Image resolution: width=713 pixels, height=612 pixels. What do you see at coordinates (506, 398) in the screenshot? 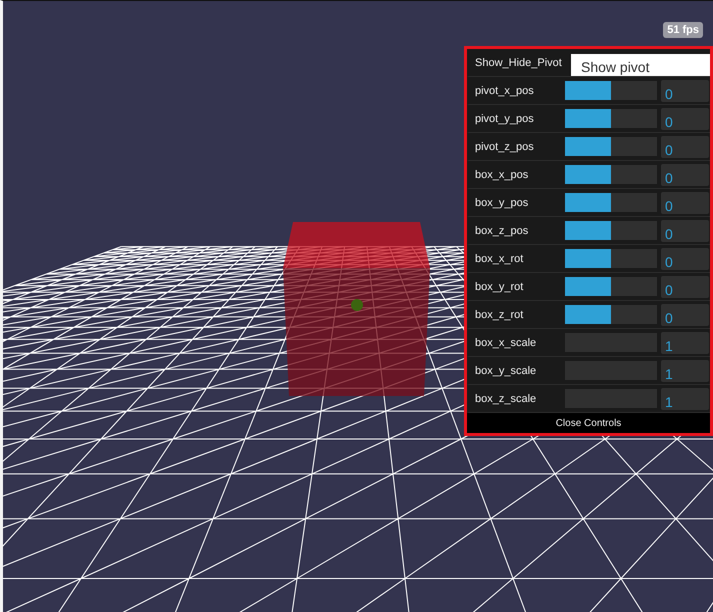
I see `control-label: box_z_scale` at bounding box center [506, 398].